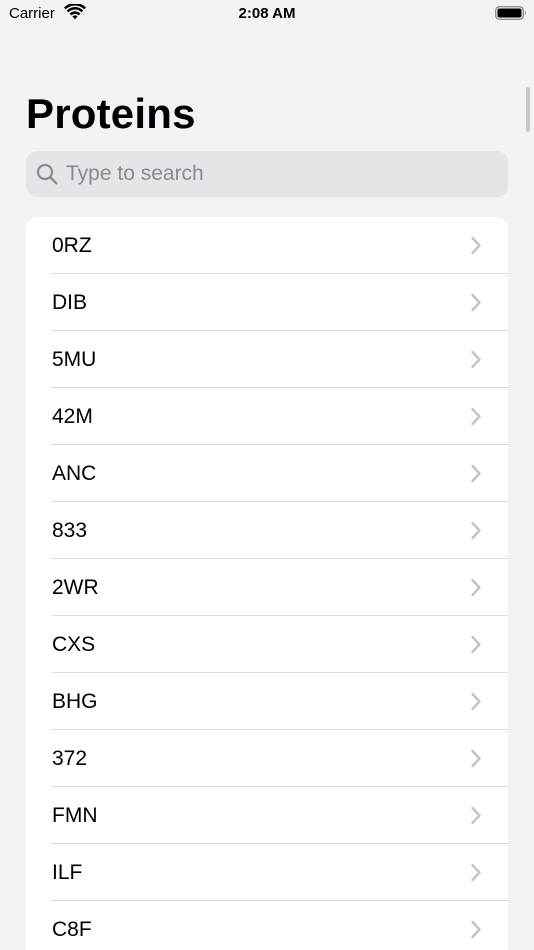  I want to click on protein-row: DIB, so click(267, 302).